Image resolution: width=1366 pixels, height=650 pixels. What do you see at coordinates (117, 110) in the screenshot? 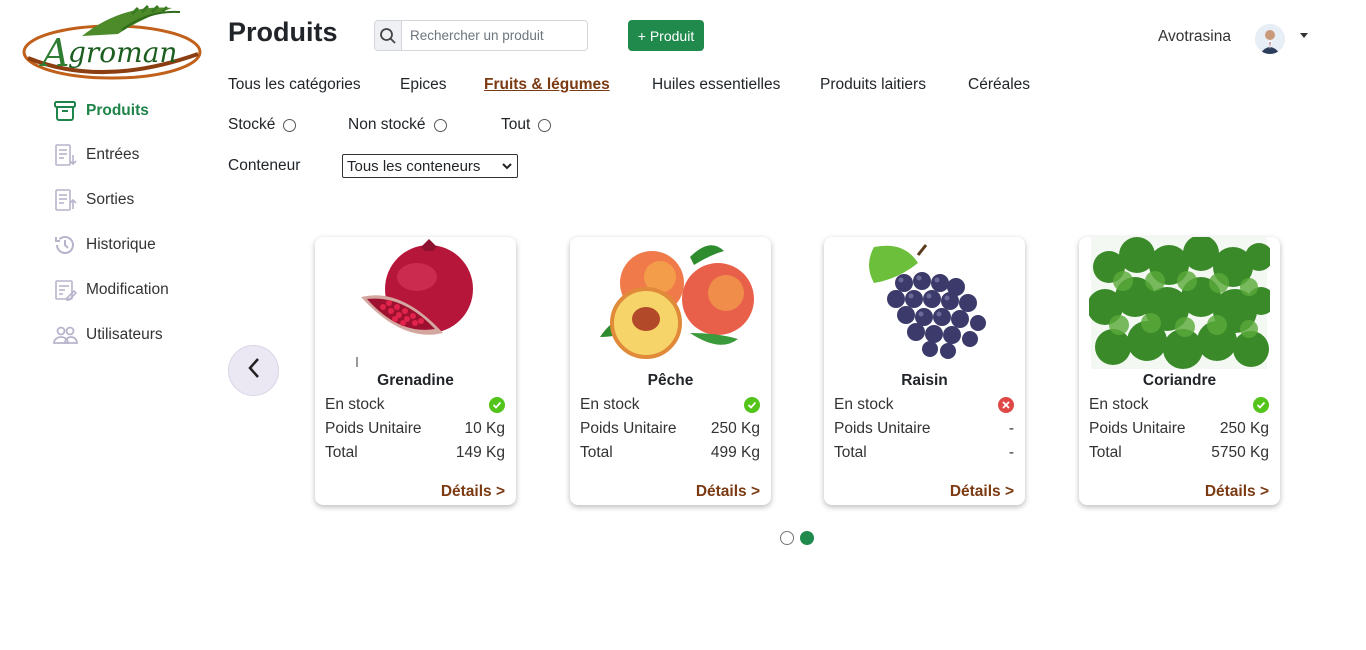
I see `sidebar-item-label: Produits` at bounding box center [117, 110].